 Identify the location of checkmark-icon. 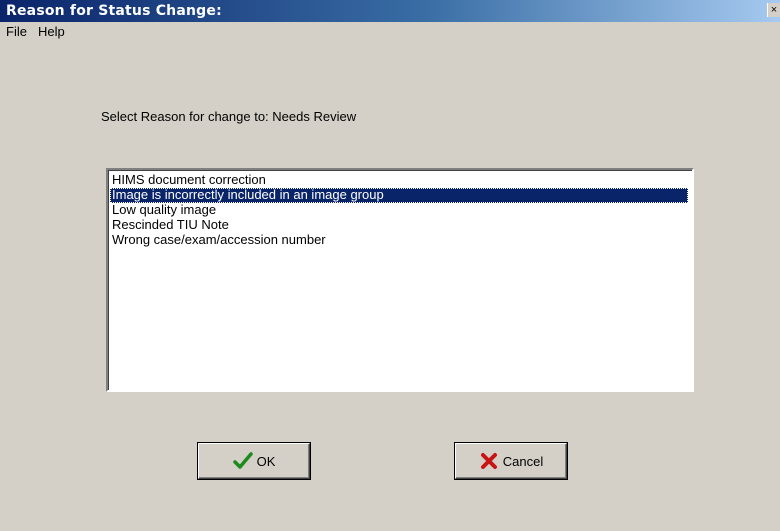
(242, 460).